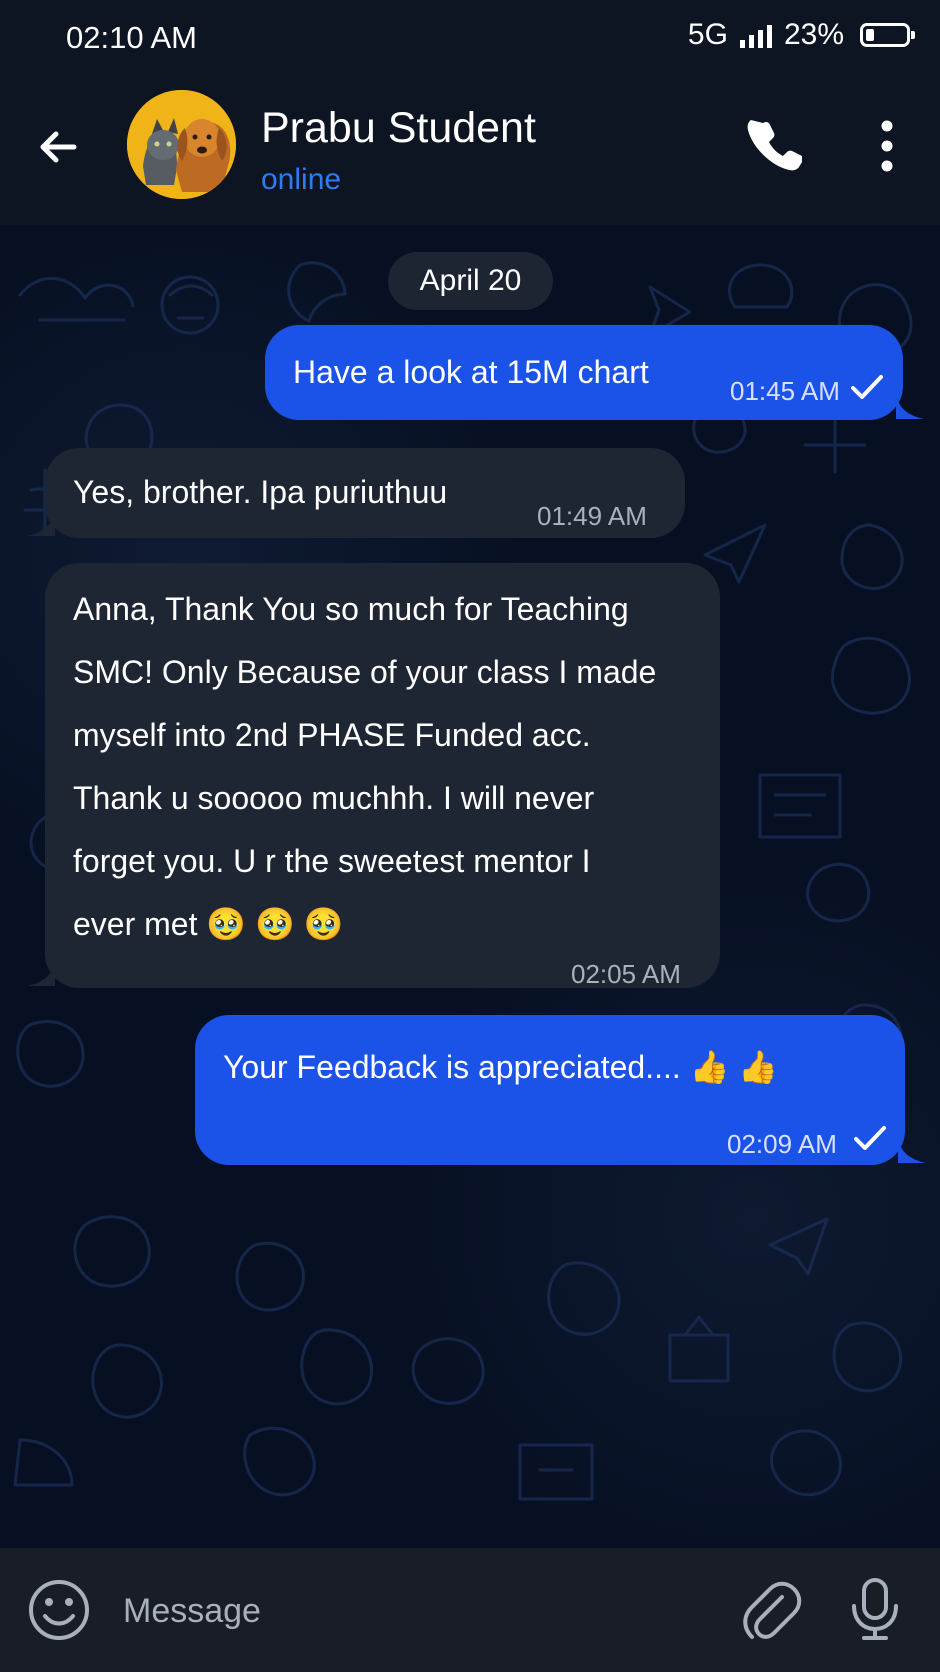  I want to click on phone-icon, so click(774, 144).